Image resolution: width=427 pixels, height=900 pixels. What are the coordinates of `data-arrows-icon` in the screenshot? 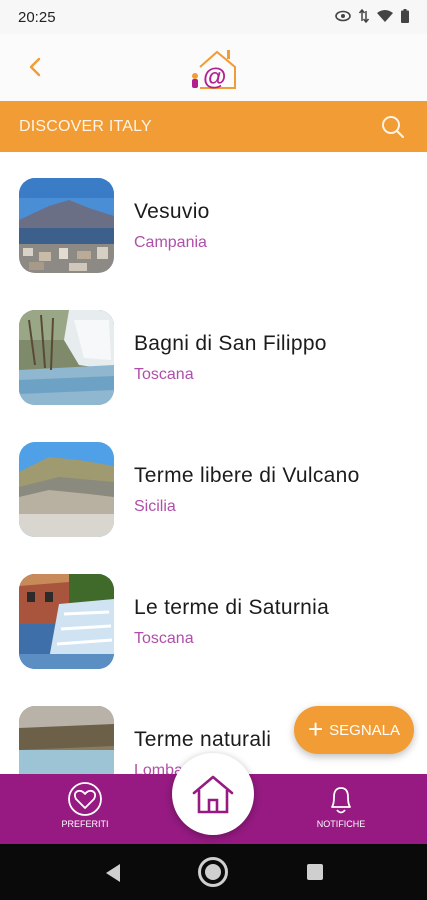 It's located at (364, 16).